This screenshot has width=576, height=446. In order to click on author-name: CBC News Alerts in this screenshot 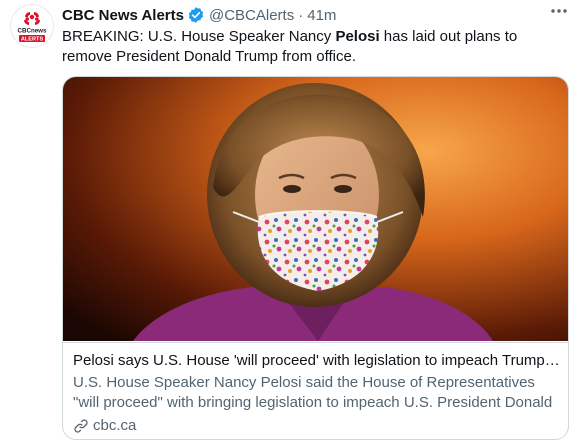, I will do `click(123, 15)`.